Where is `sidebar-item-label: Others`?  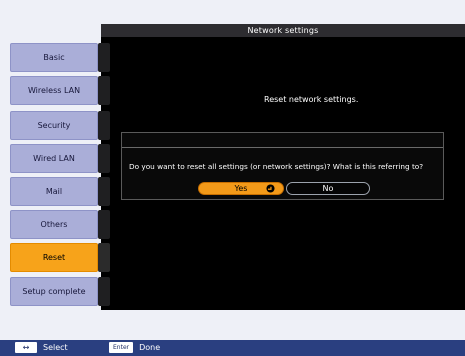 sidebar-item-label: Others is located at coordinates (54, 224).